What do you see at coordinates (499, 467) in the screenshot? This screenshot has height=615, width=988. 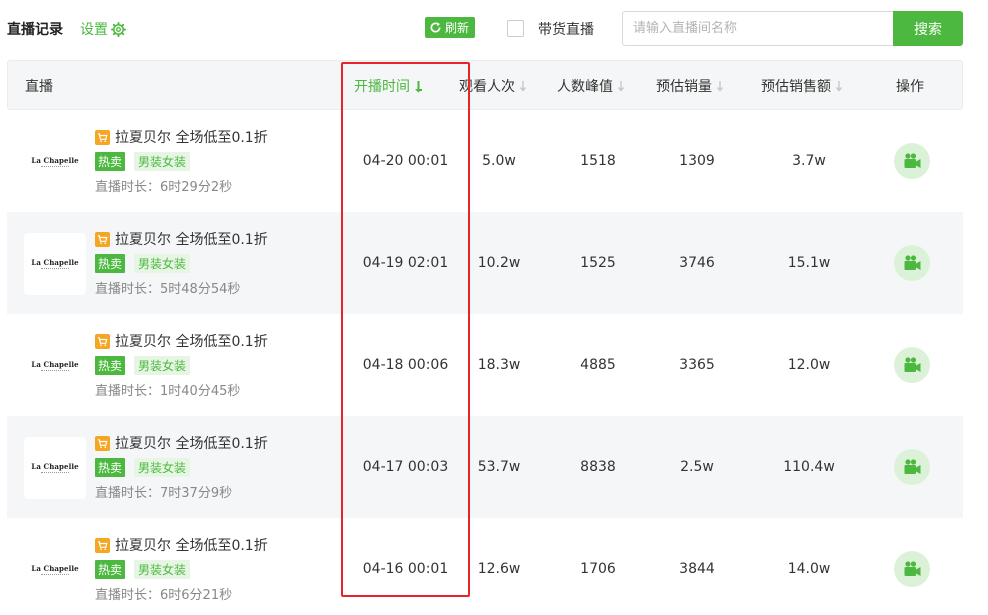 I see `views-cell: 53.7w` at bounding box center [499, 467].